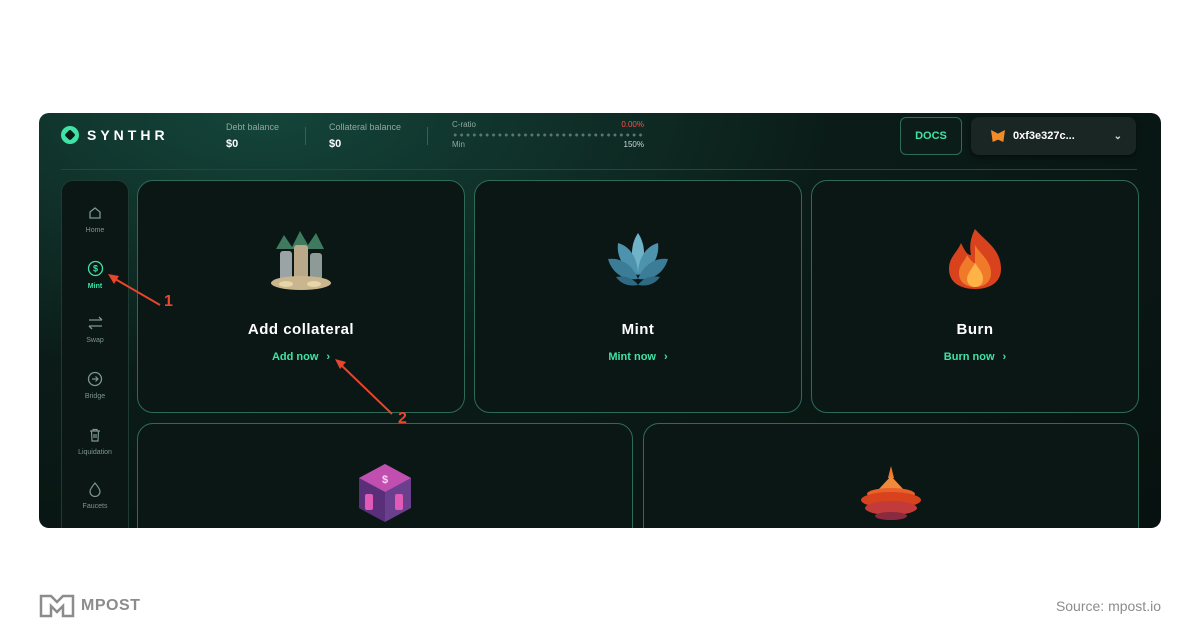 The width and height of the screenshot is (1200, 642). I want to click on add-collateral-card: Add collateral Add now ›, so click(301, 296).